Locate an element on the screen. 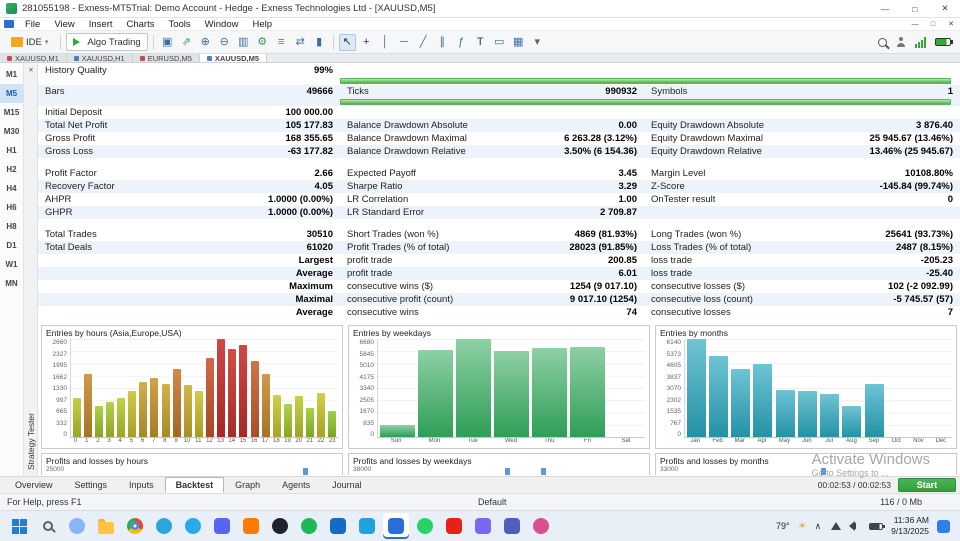 The image size is (960, 541). arrange-windows-icon: ▦ is located at coordinates (518, 42).